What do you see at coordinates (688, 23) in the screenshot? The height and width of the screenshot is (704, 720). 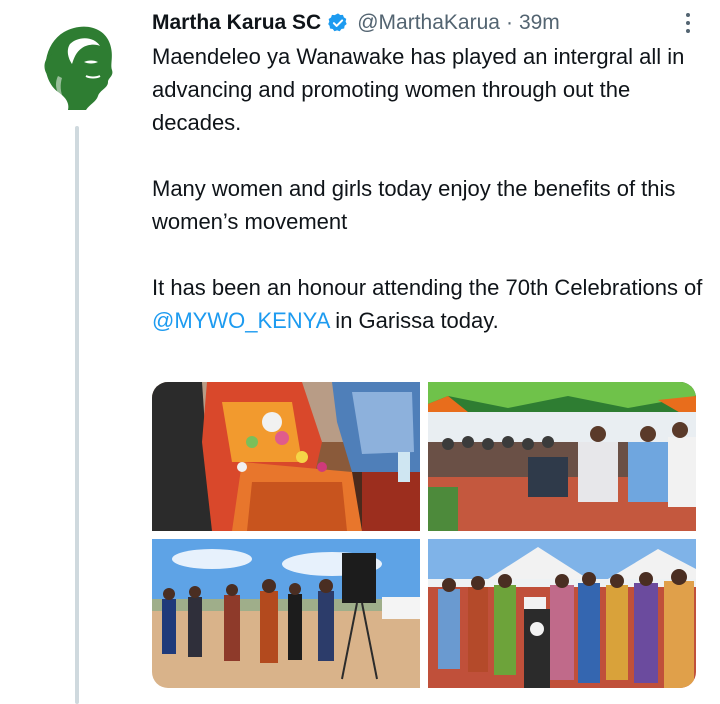 I see `more-options-icon` at bounding box center [688, 23].